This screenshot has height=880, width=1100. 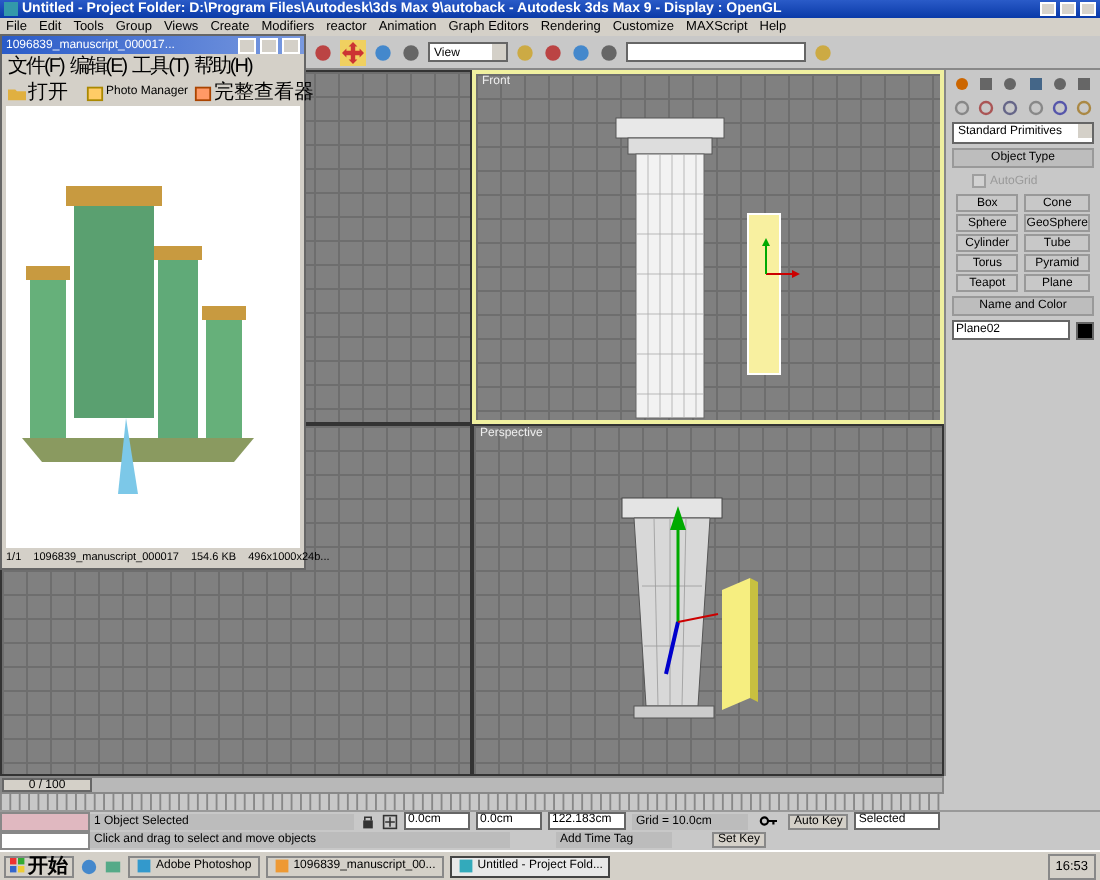 I want to click on start-button: 开始, so click(x=39, y=866).